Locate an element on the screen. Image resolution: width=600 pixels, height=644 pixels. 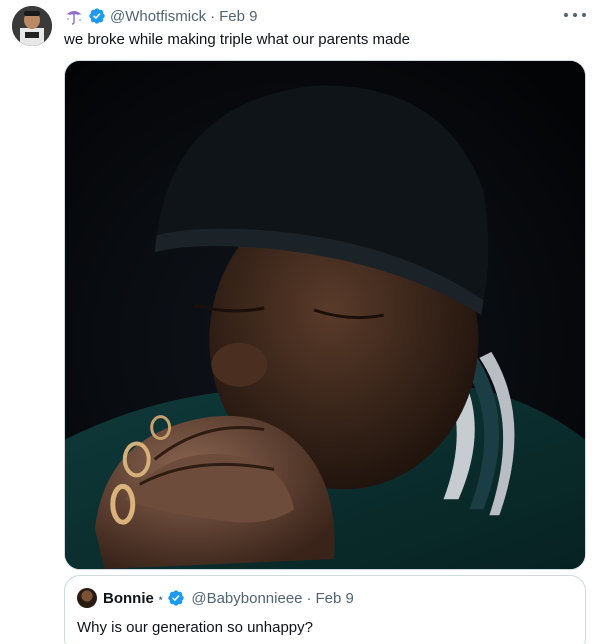
tweet-header: @Whotfismick · Feb 9 is located at coordinates (160, 16).